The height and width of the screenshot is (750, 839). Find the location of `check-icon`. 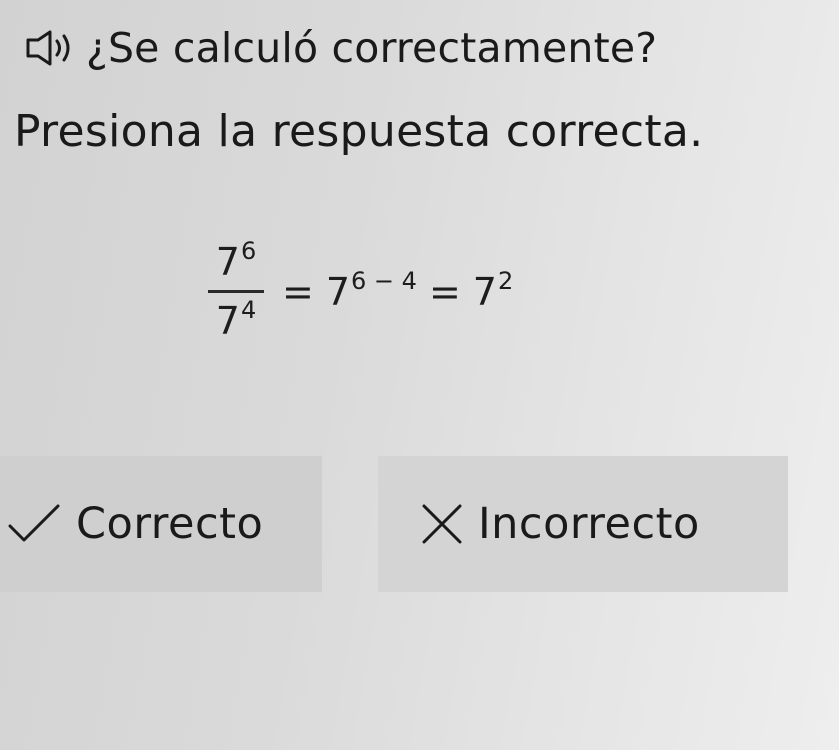

check-icon is located at coordinates (35, 524).